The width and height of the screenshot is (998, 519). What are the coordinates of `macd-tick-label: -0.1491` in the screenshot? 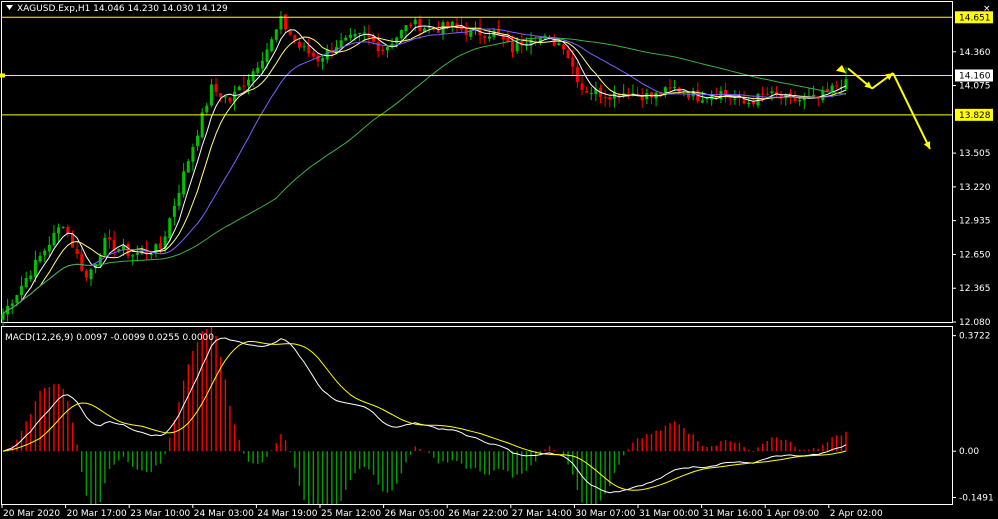 It's located at (976, 499).